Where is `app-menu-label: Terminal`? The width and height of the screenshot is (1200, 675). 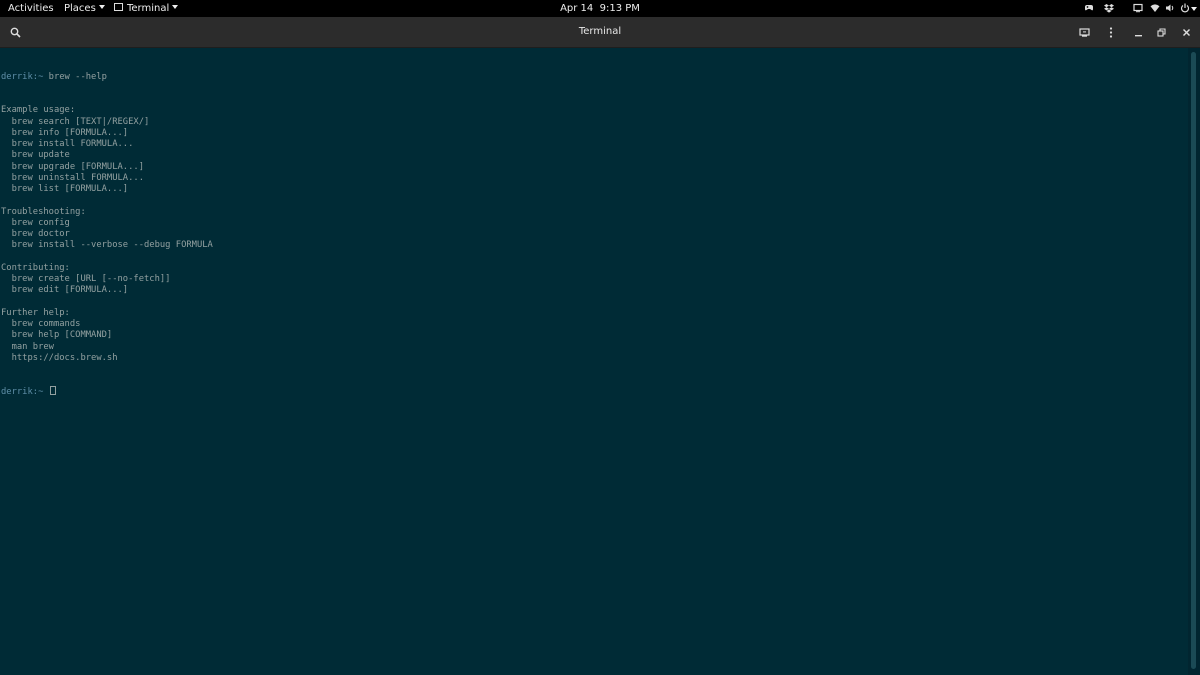
app-menu-label: Terminal is located at coordinates (148, 8).